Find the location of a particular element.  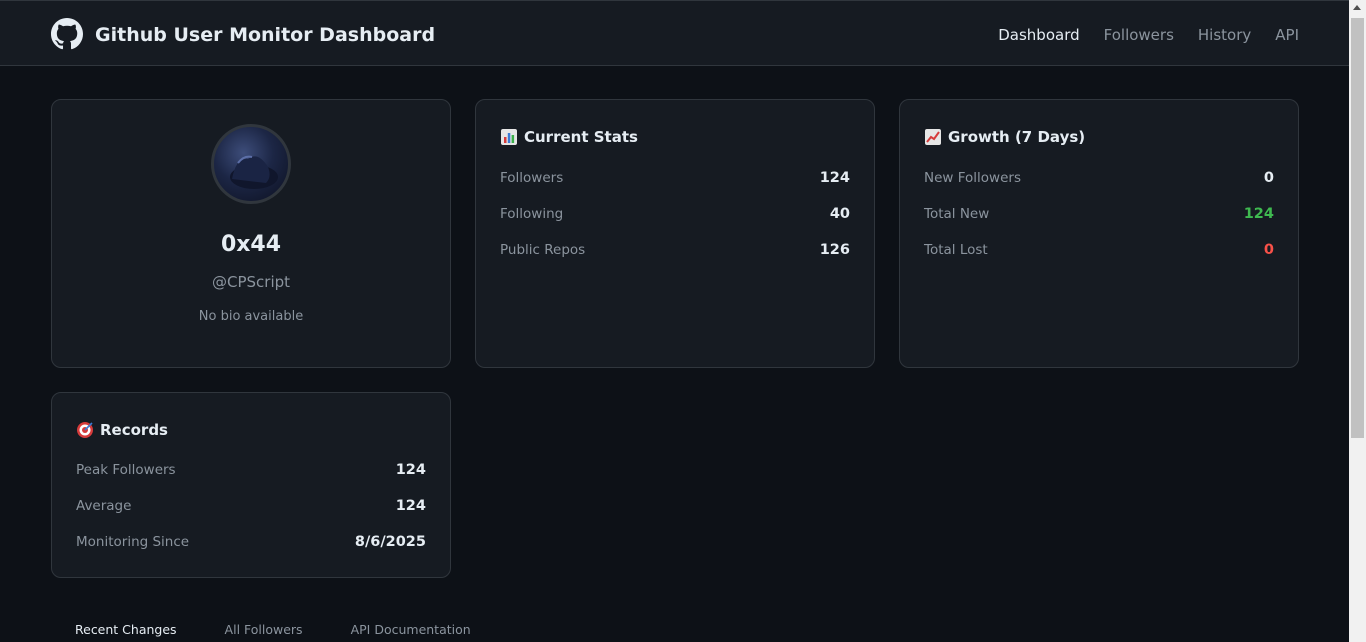

bio: No bio available is located at coordinates (251, 316).